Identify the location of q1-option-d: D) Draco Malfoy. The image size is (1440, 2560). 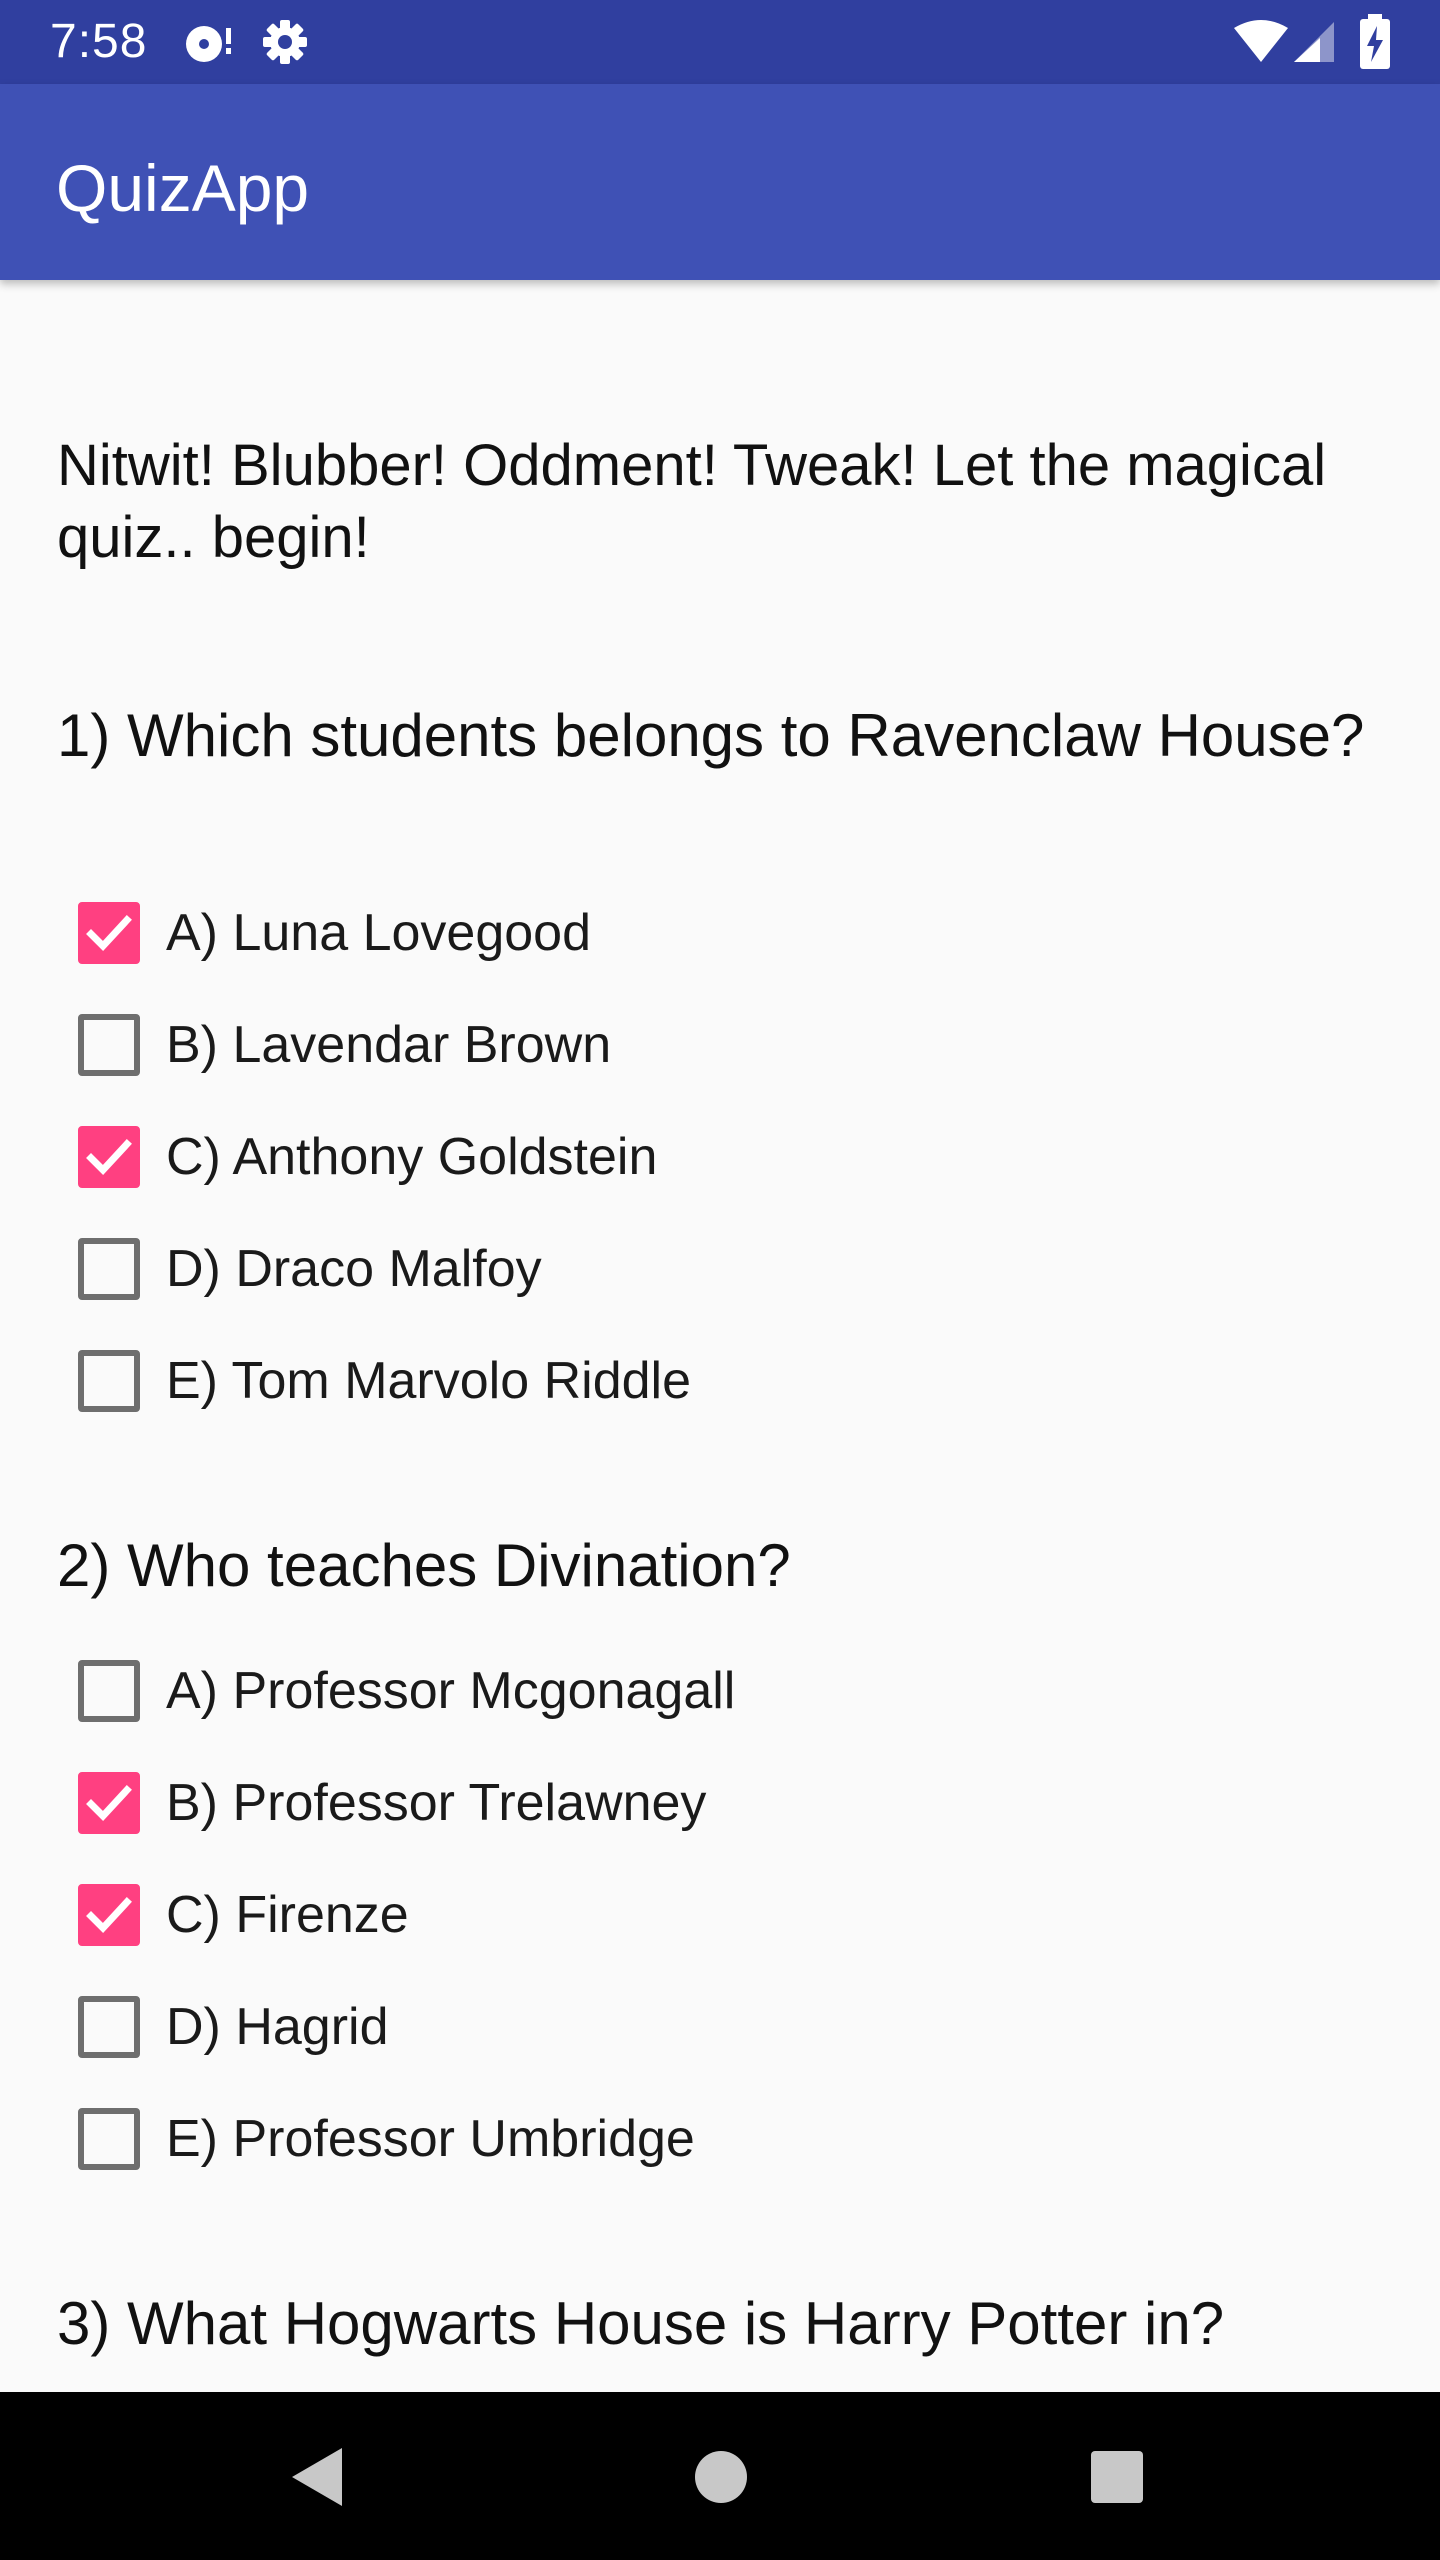
(310, 1269).